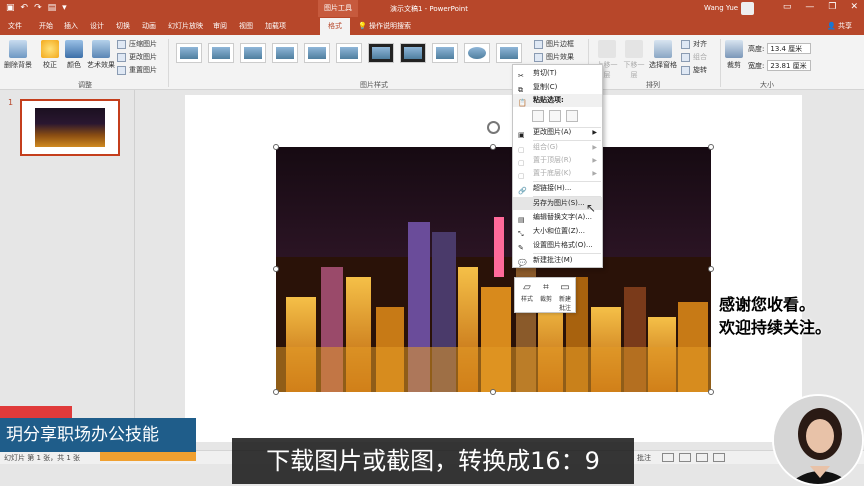 This screenshot has width=864, height=486. Describe the element at coordinates (702, 457) in the screenshot. I see `reading-view-icon` at that location.